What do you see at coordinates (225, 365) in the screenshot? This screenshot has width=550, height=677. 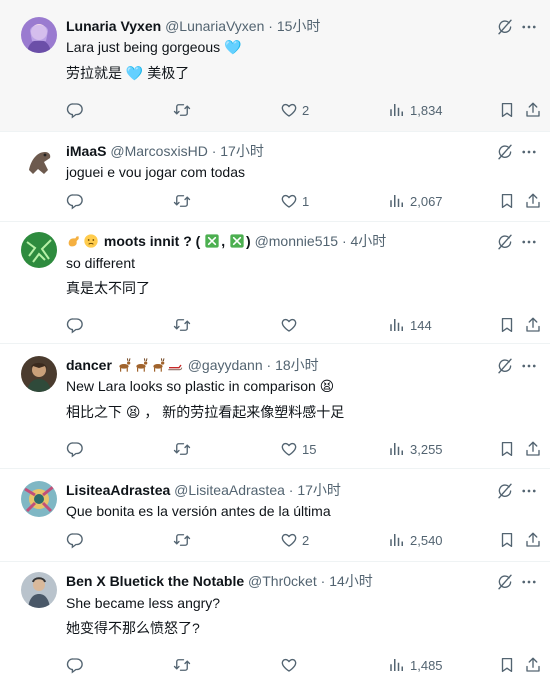 I see `handle: @gayydann` at bounding box center [225, 365].